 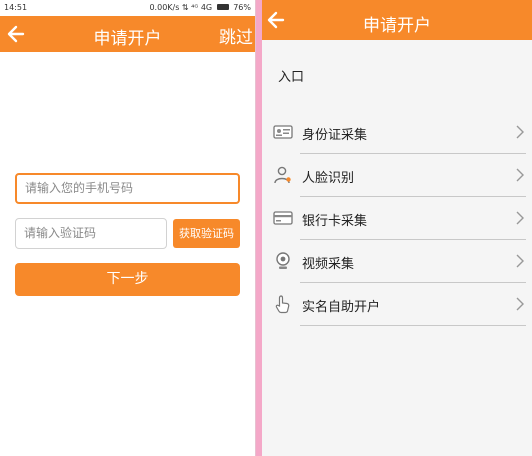 I want to click on next-step-button: 下一步, so click(x=127, y=279).